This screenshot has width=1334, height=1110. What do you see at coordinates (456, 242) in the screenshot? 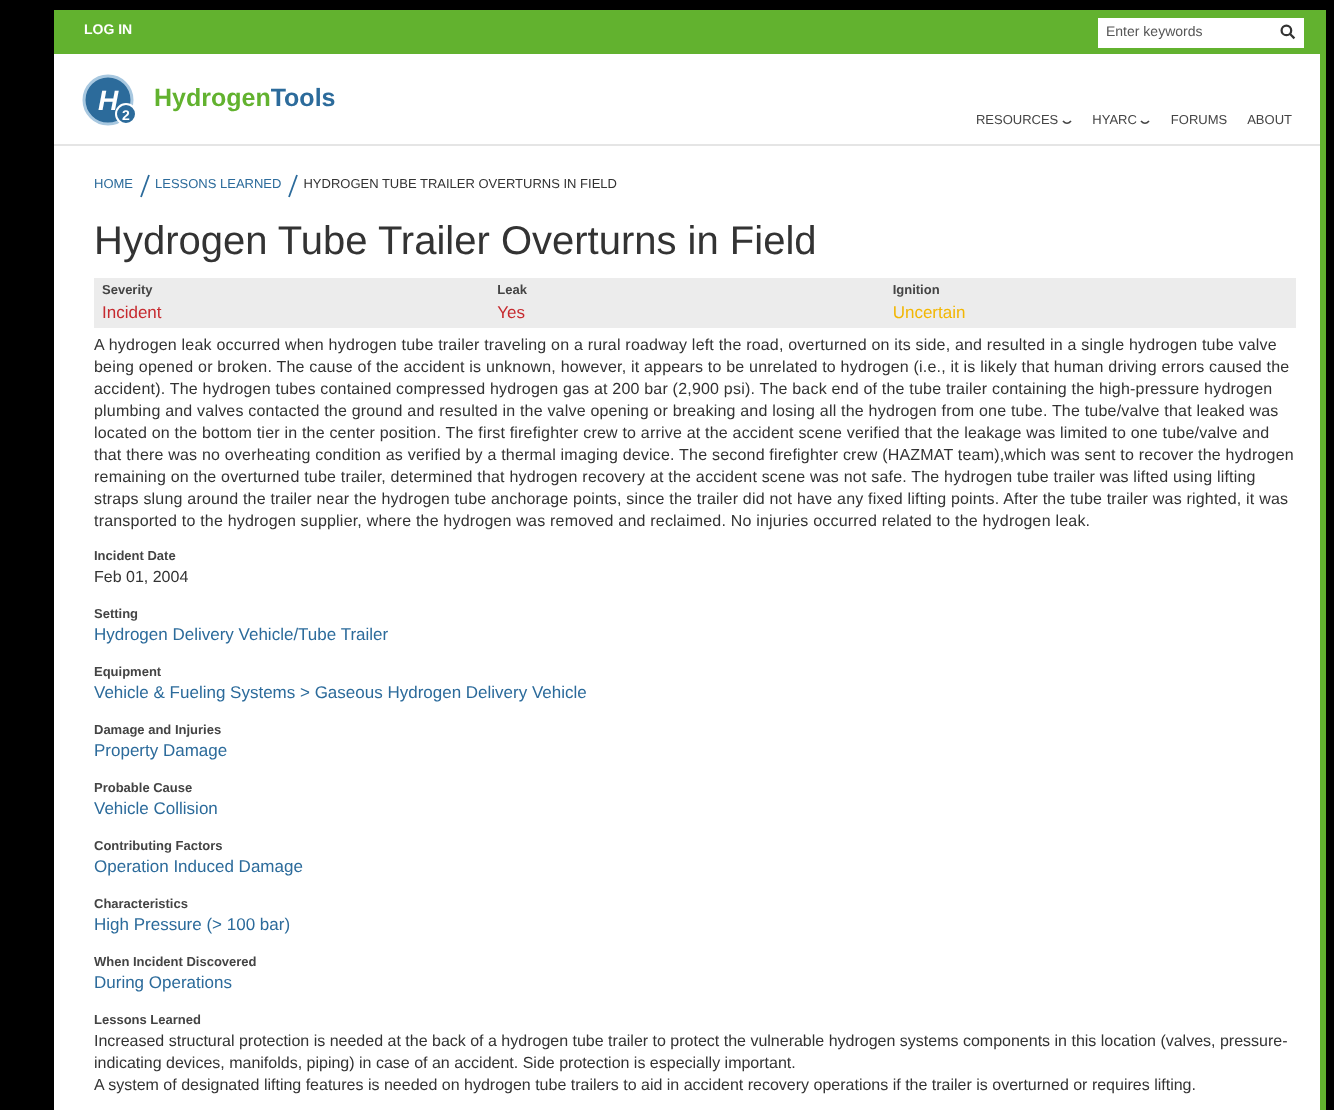
I see `page-title: Hydrogen Tube Trailer Overturns in Field` at bounding box center [456, 242].